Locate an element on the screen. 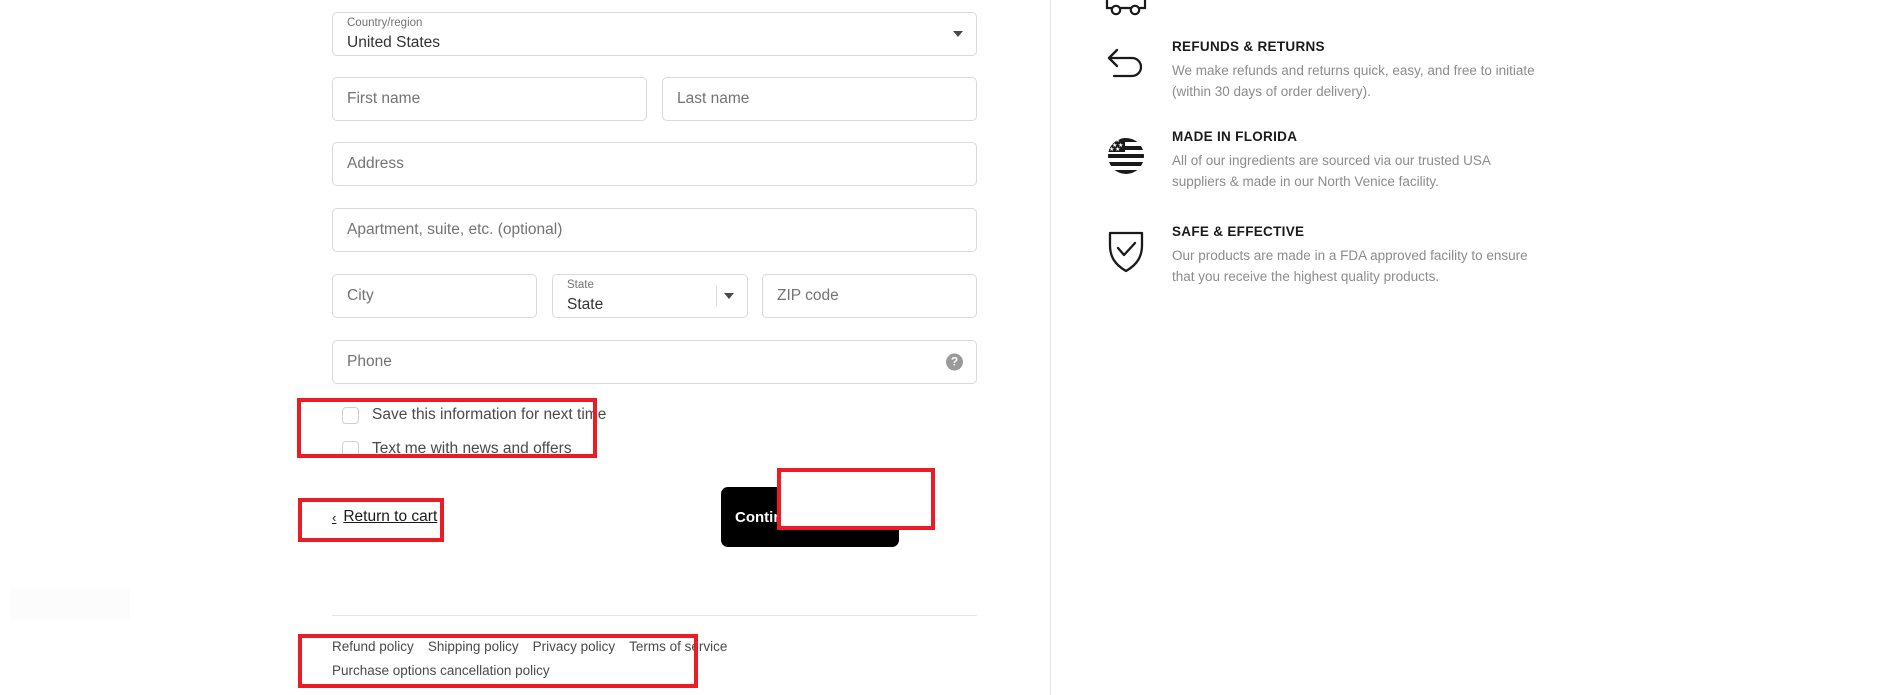  column-divider is located at coordinates (1050, 347).